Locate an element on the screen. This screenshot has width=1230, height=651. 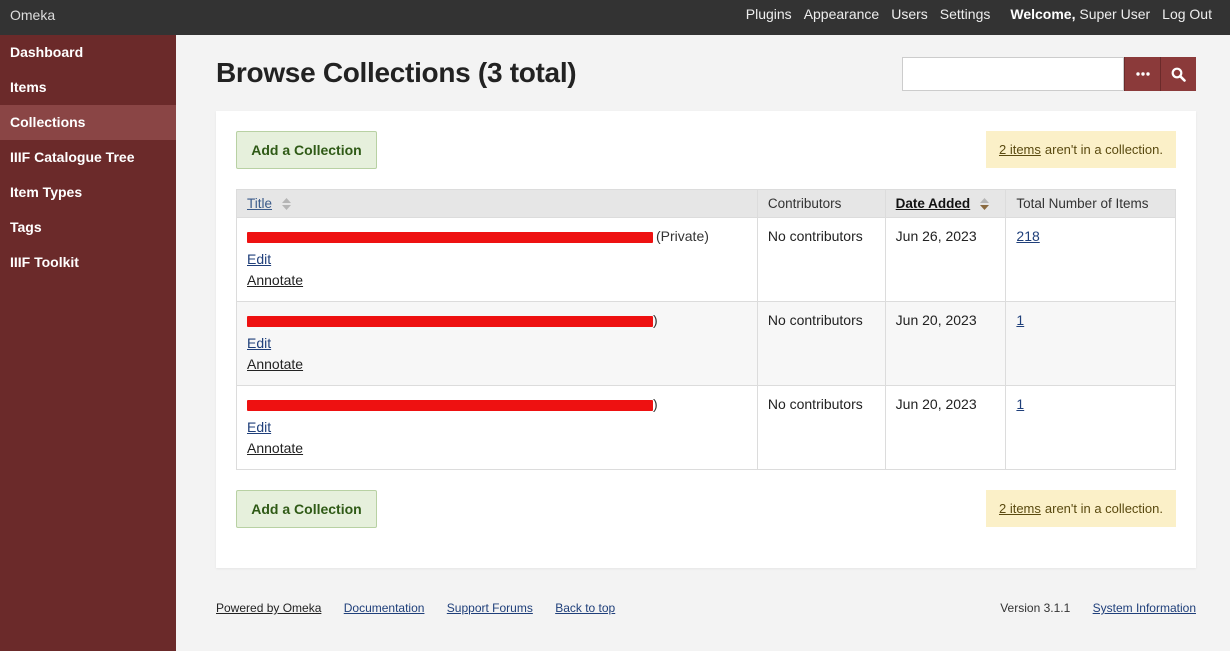
nav-settings: Settings is located at coordinates (965, 14).